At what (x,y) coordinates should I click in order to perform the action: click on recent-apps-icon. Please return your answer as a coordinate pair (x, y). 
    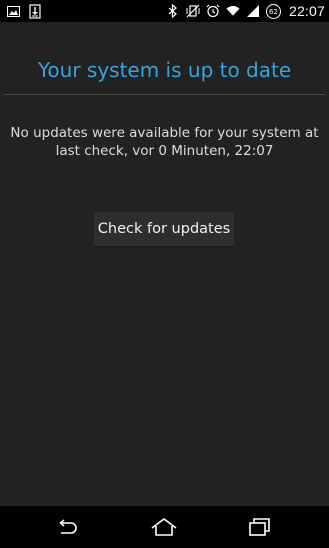
    Looking at the image, I should click on (259, 527).